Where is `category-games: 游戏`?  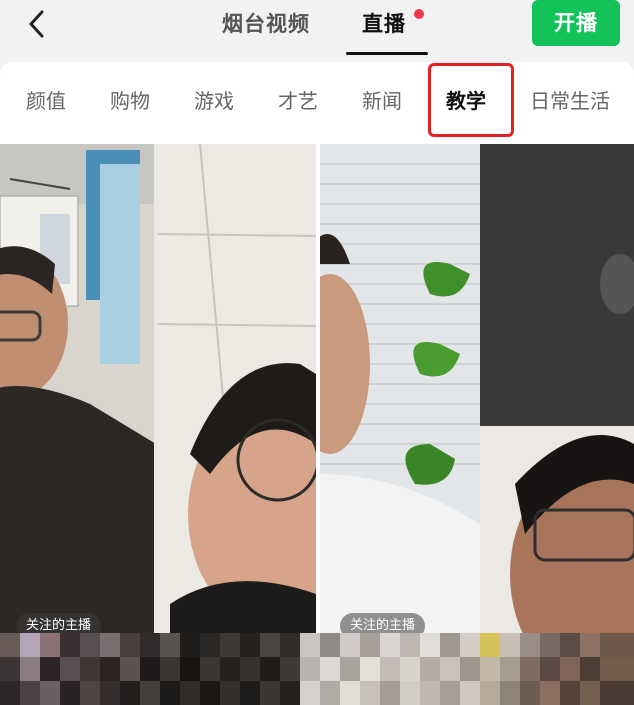
category-games: 游戏 is located at coordinates (214, 101).